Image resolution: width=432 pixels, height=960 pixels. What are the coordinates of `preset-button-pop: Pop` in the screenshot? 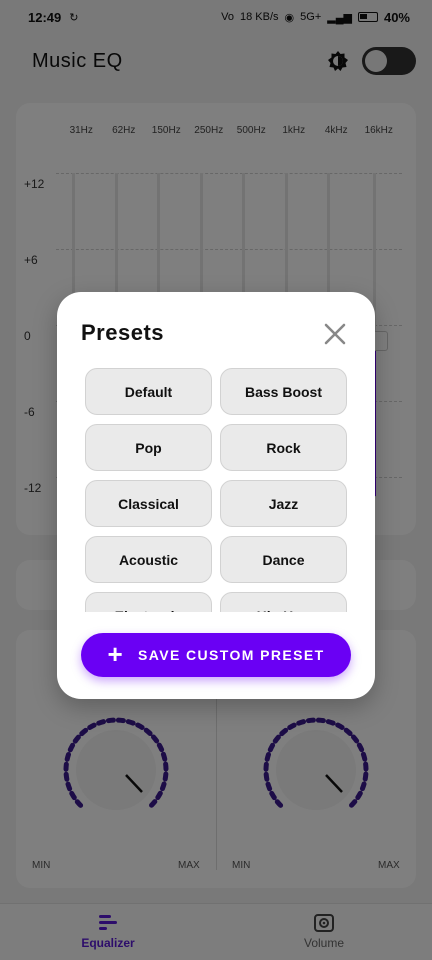 It's located at (148, 447).